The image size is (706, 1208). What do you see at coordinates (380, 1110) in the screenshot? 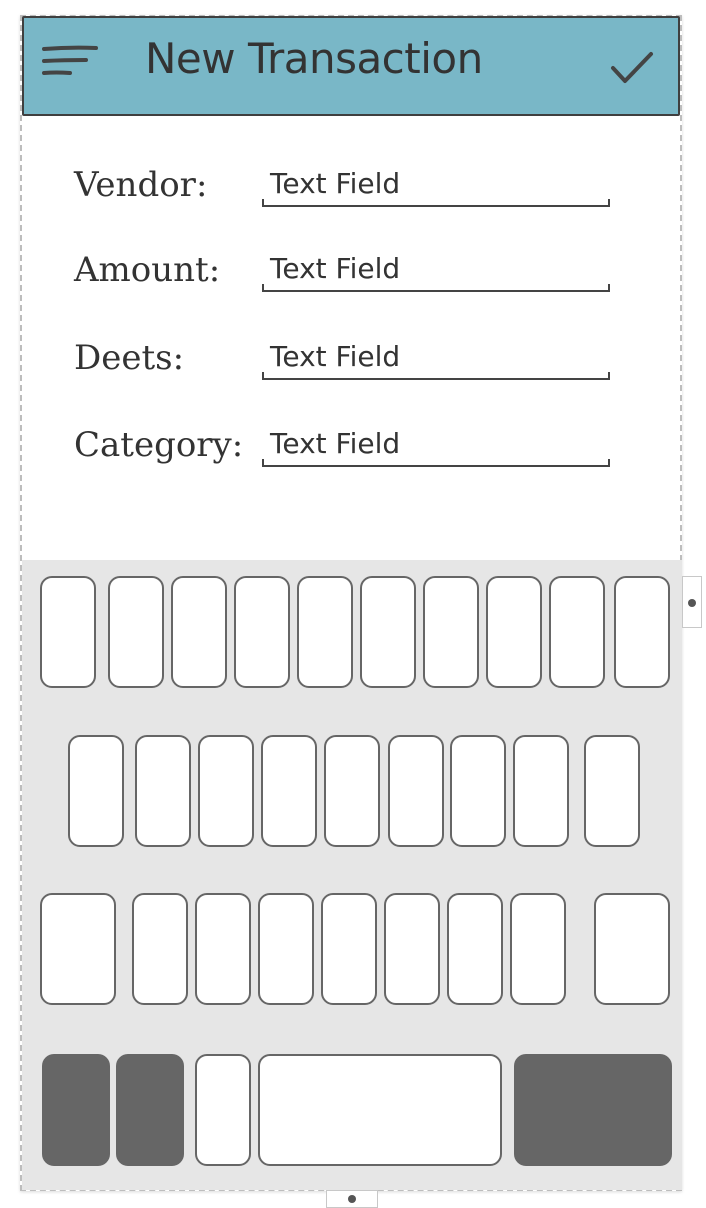
I see `space-bar` at bounding box center [380, 1110].